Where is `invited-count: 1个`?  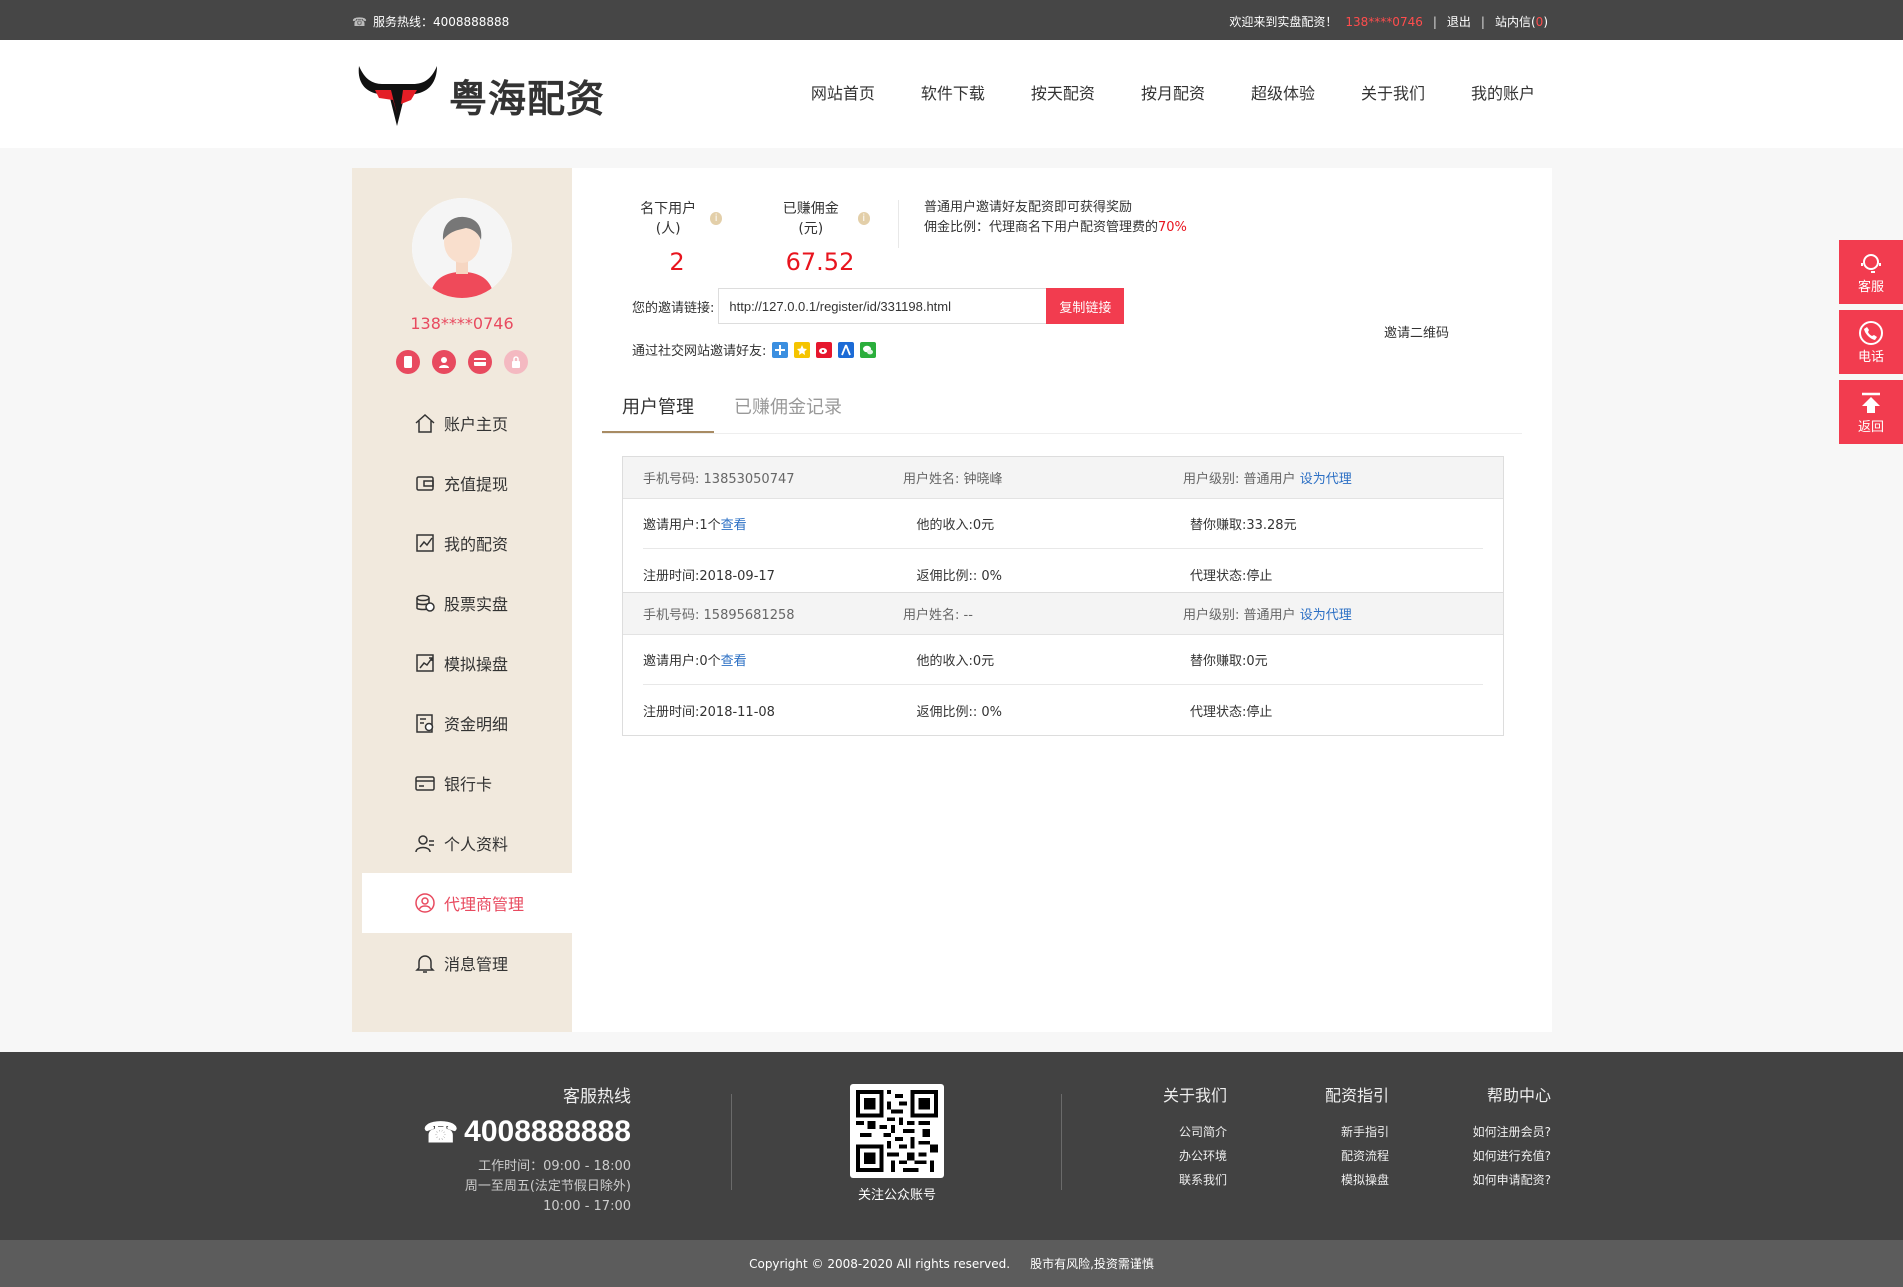 invited-count: 1个 is located at coordinates (710, 525).